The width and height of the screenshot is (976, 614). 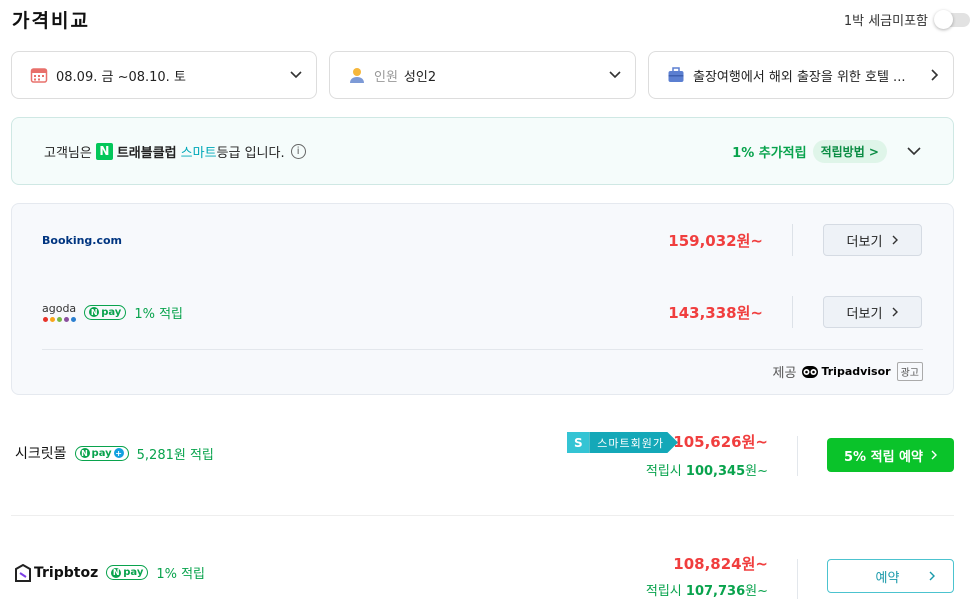 I want to click on naver-n-icon: N, so click(x=104, y=151).